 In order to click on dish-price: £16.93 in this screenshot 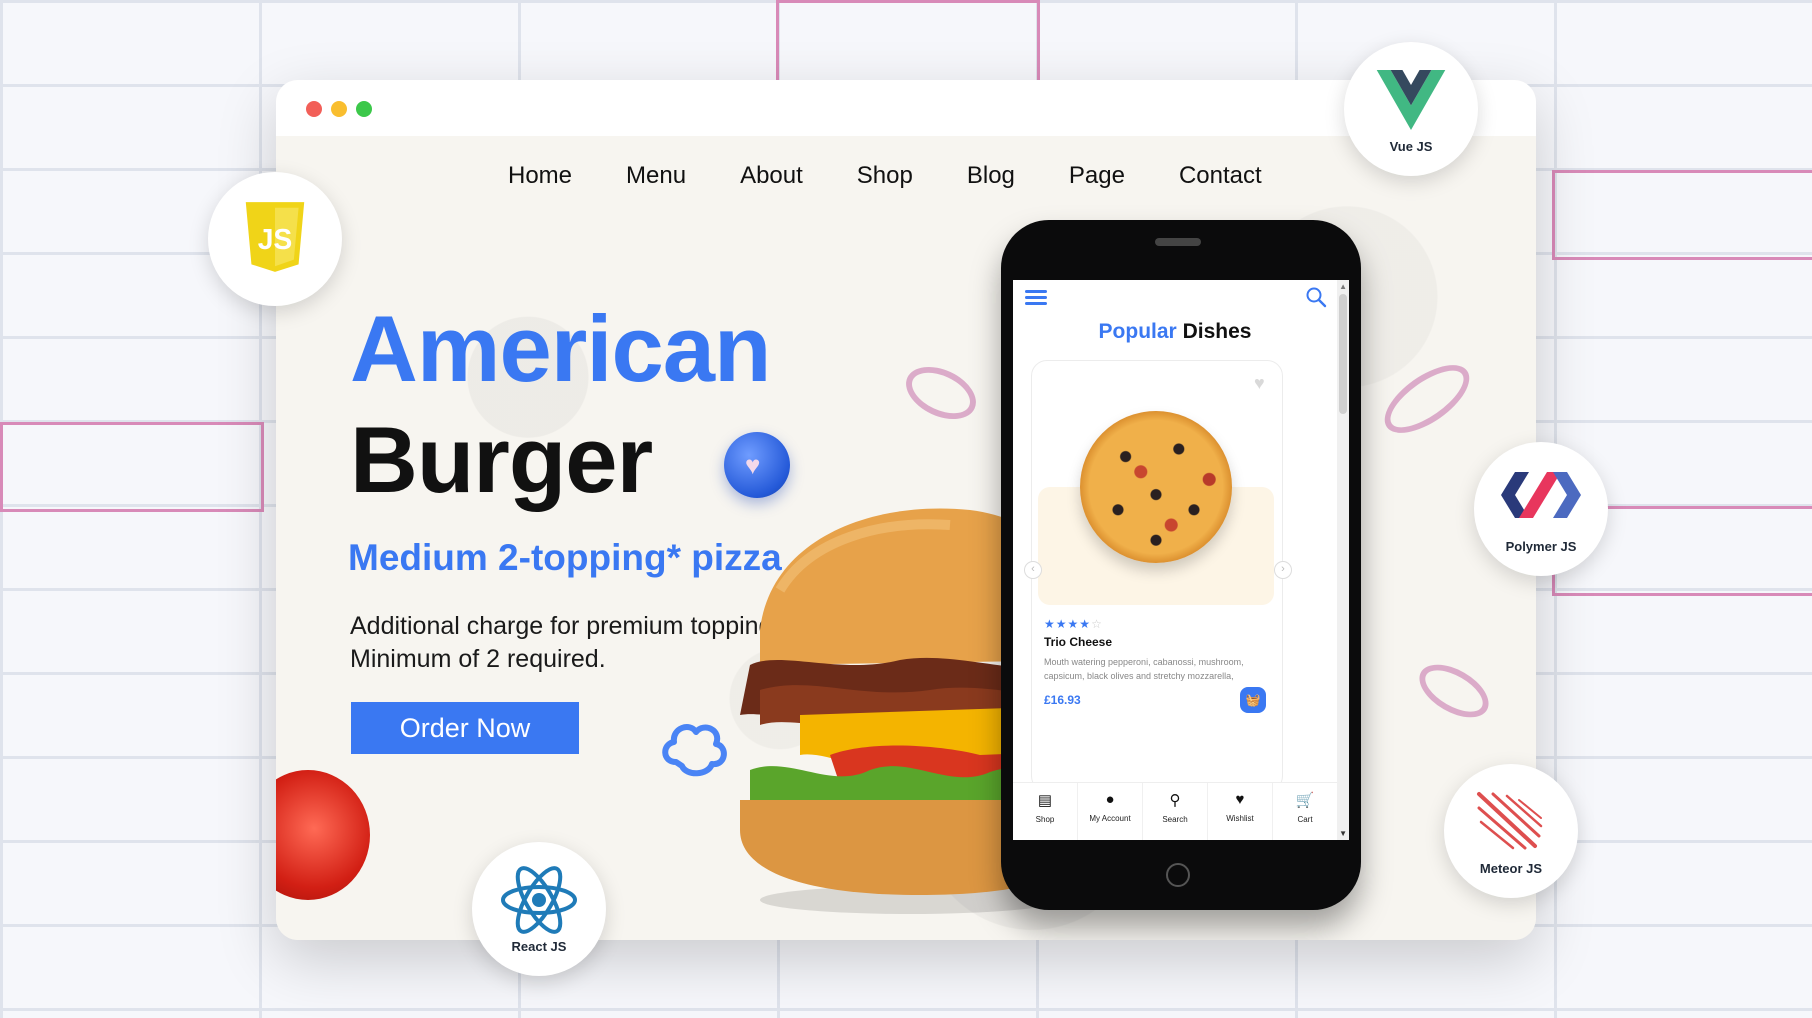, I will do `click(1062, 700)`.